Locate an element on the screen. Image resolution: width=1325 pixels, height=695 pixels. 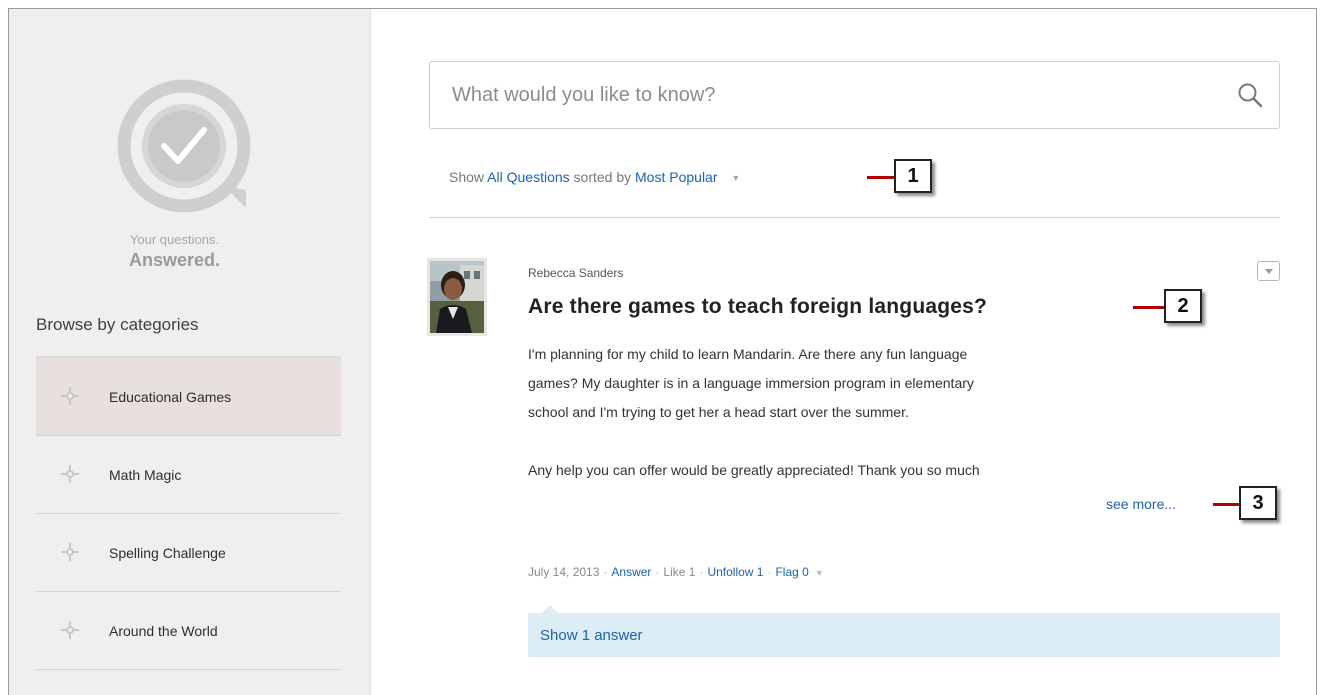
search-box is located at coordinates (854, 95).